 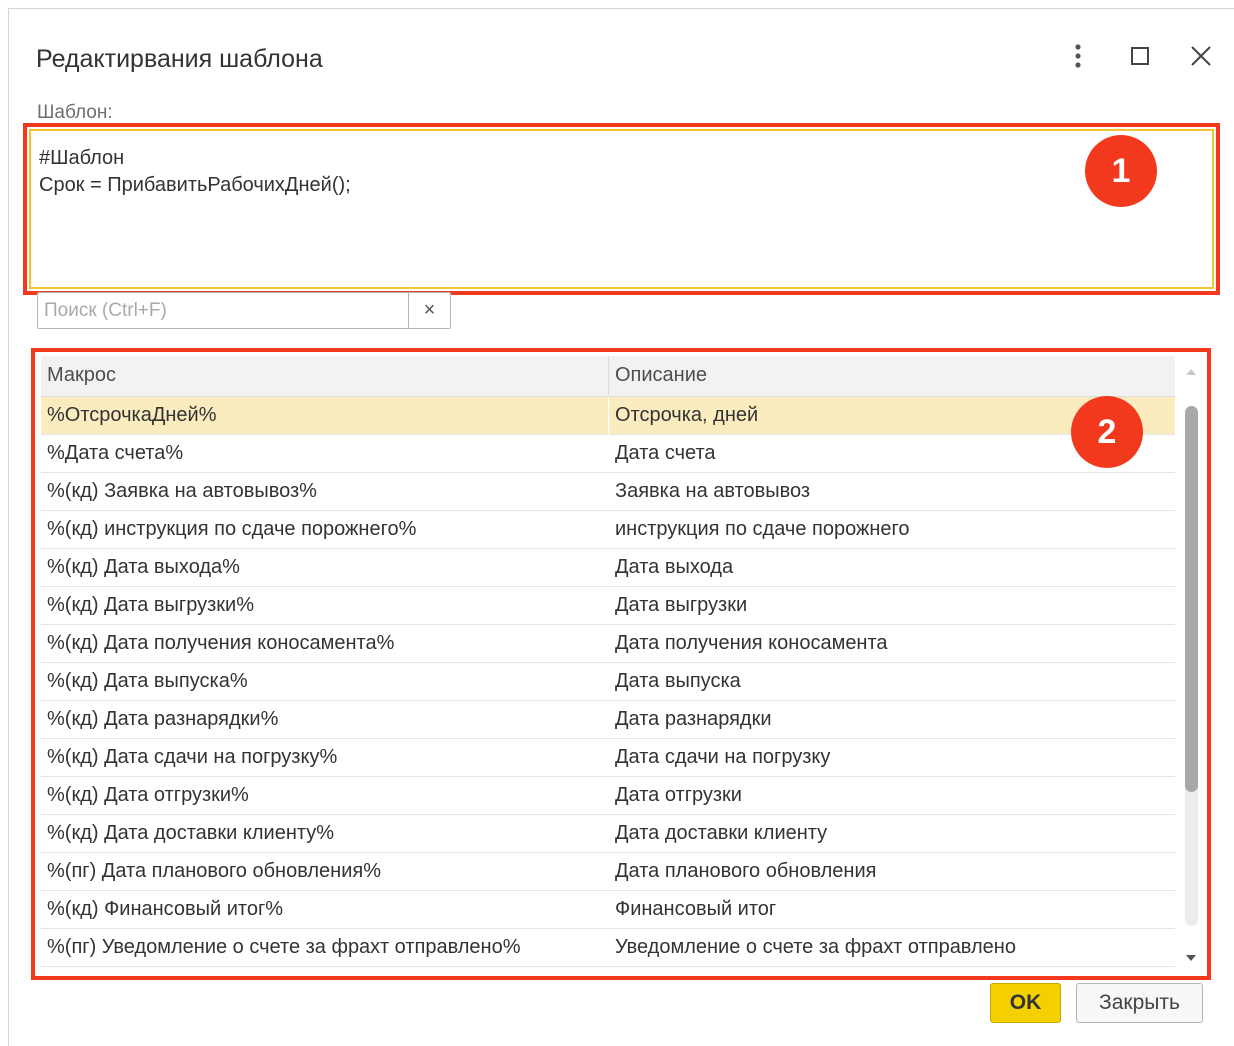 What do you see at coordinates (721, 833) in the screenshot?
I see `cell-description: Дата доставки клиенту` at bounding box center [721, 833].